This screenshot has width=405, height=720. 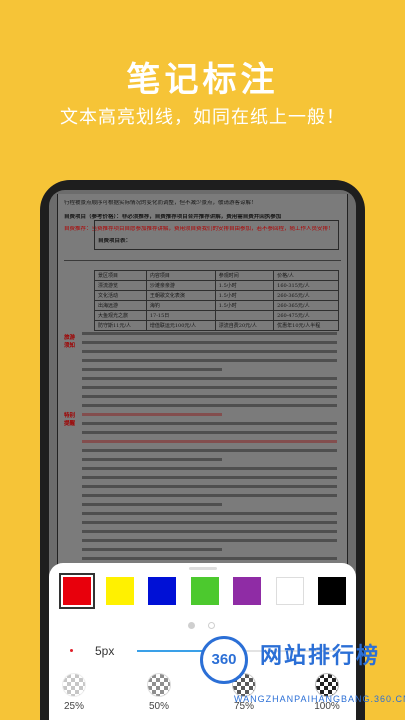 What do you see at coordinates (203, 625) in the screenshot?
I see `page-indicator` at bounding box center [203, 625].